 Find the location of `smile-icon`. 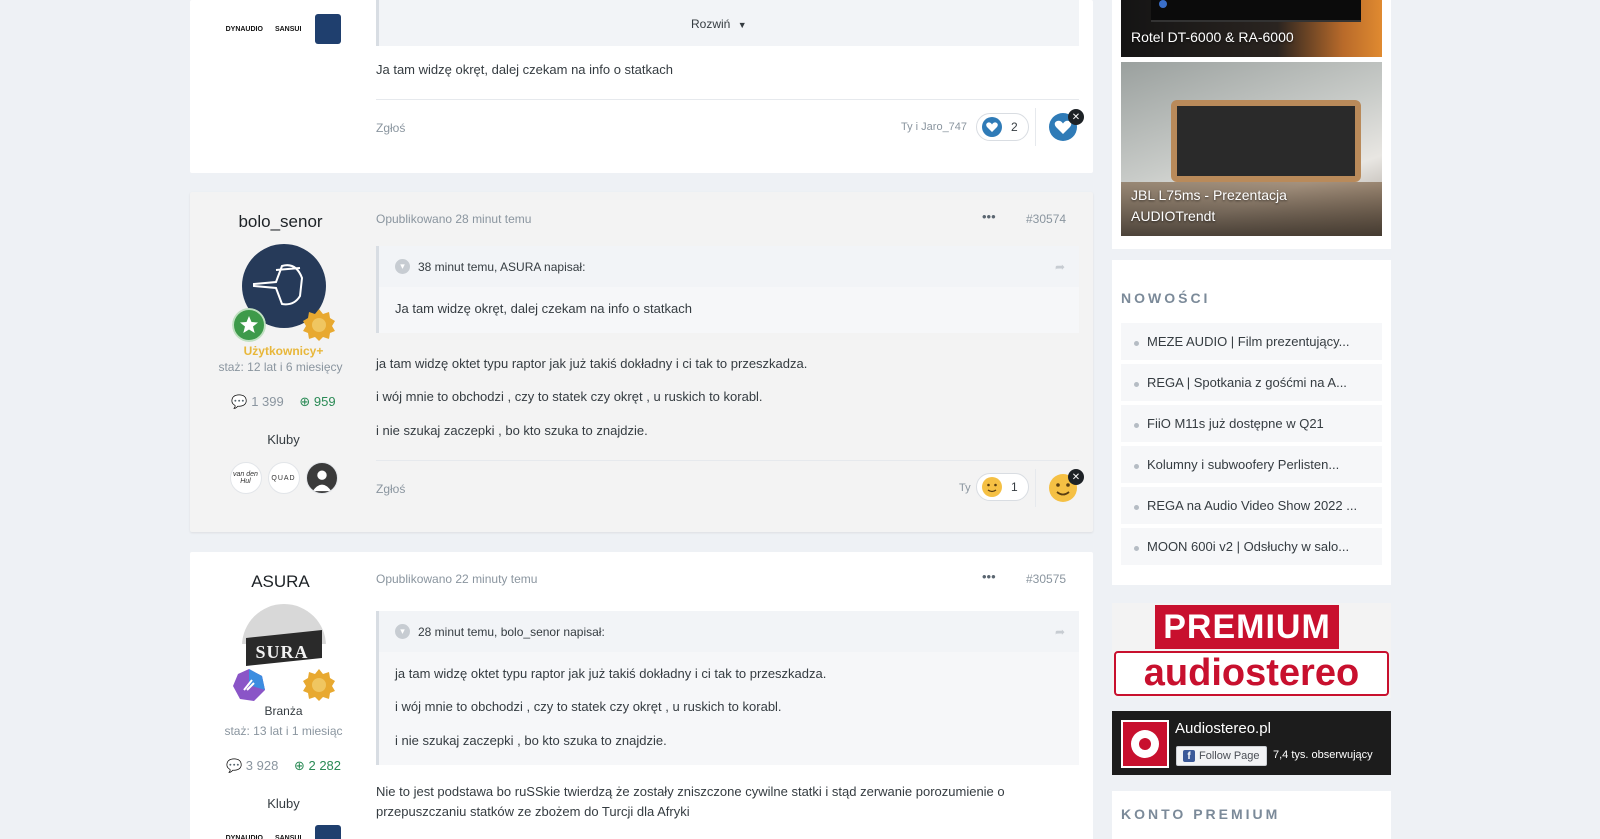

smile-icon is located at coordinates (992, 487).